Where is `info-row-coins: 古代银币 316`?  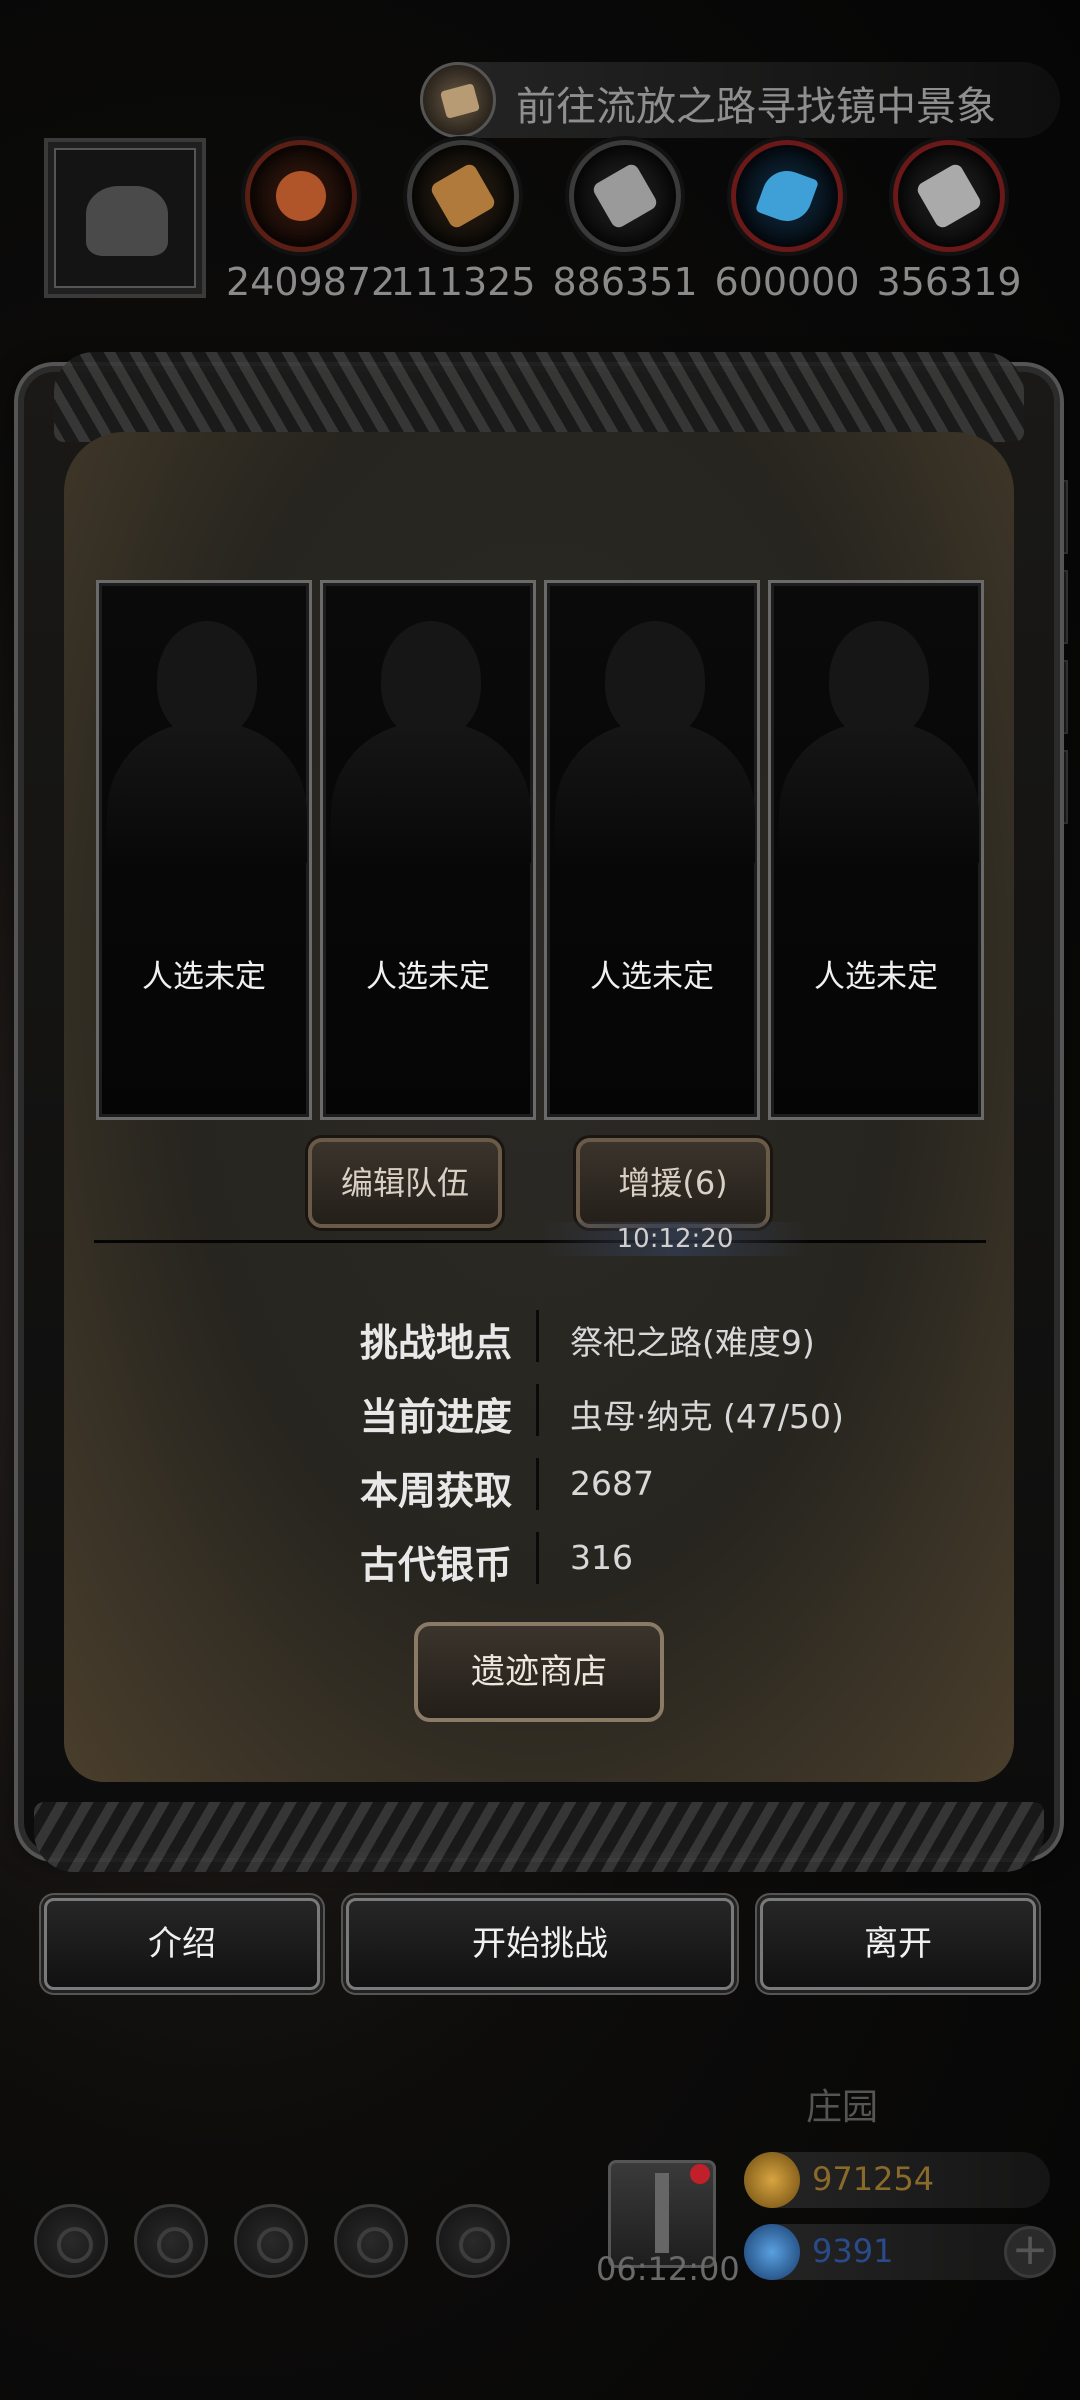
info-row-coins: 古代银币 316 is located at coordinates (540, 1558).